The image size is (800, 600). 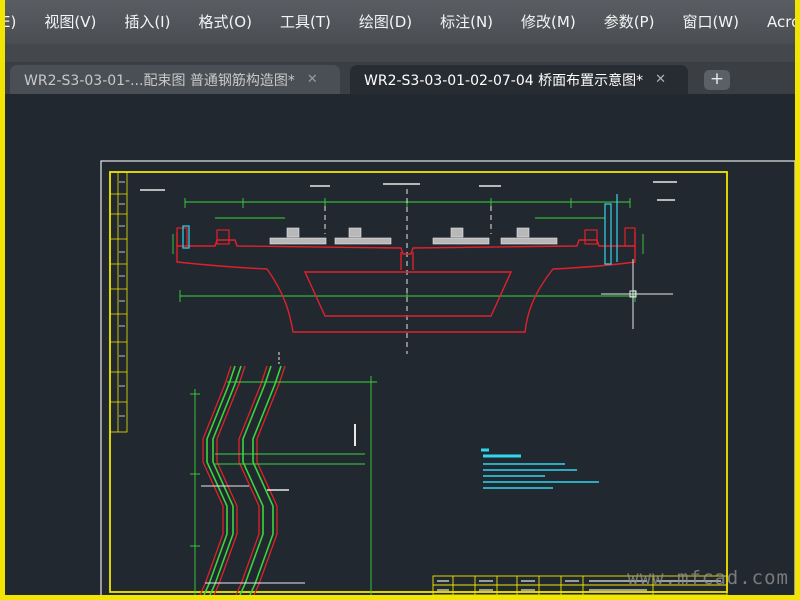 What do you see at coordinates (413, 236) in the screenshot?
I see `track-slabs` at bounding box center [413, 236].